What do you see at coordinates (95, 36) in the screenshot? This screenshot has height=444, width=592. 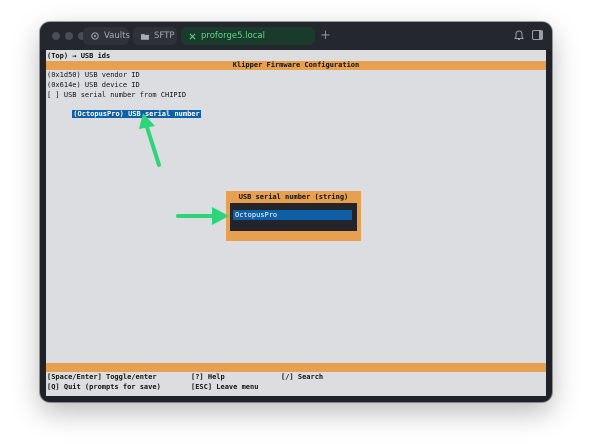 I see `vault-icon` at bounding box center [95, 36].